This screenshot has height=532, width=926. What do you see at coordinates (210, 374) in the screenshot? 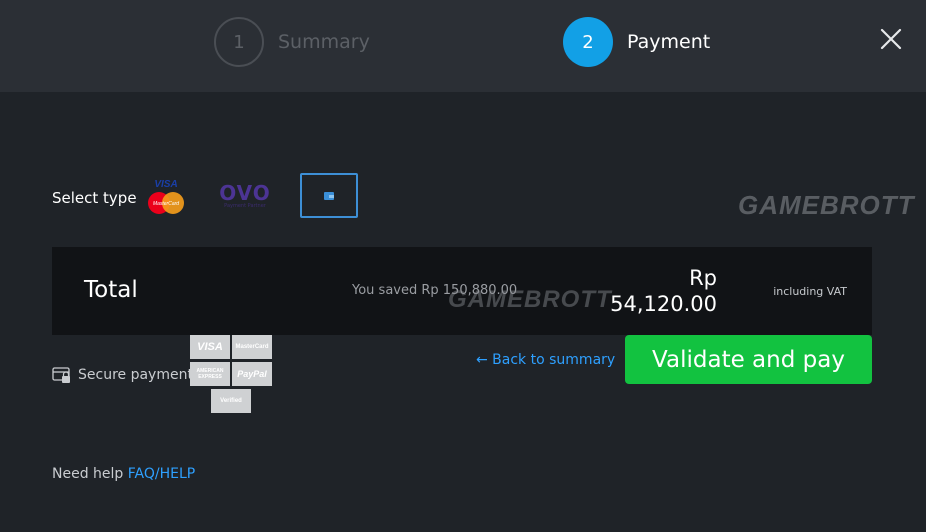
I see `amex-logo: AMERICAN EXPRESS` at bounding box center [210, 374].